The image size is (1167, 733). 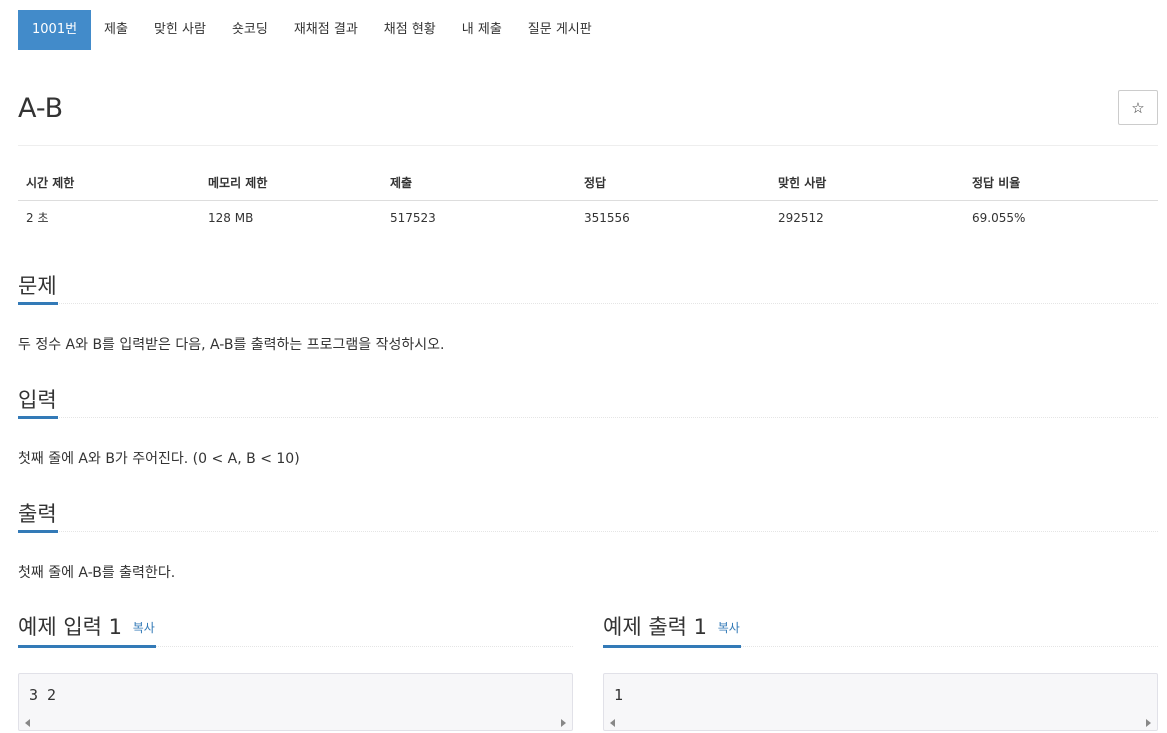 What do you see at coordinates (41, 108) in the screenshot?
I see `page-title: A-B` at bounding box center [41, 108].